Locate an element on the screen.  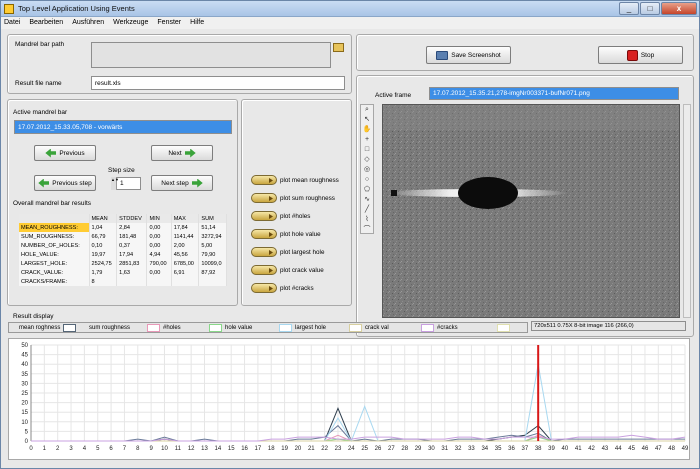
polygon-icon: ⬠ is located at coordinates (367, 190).